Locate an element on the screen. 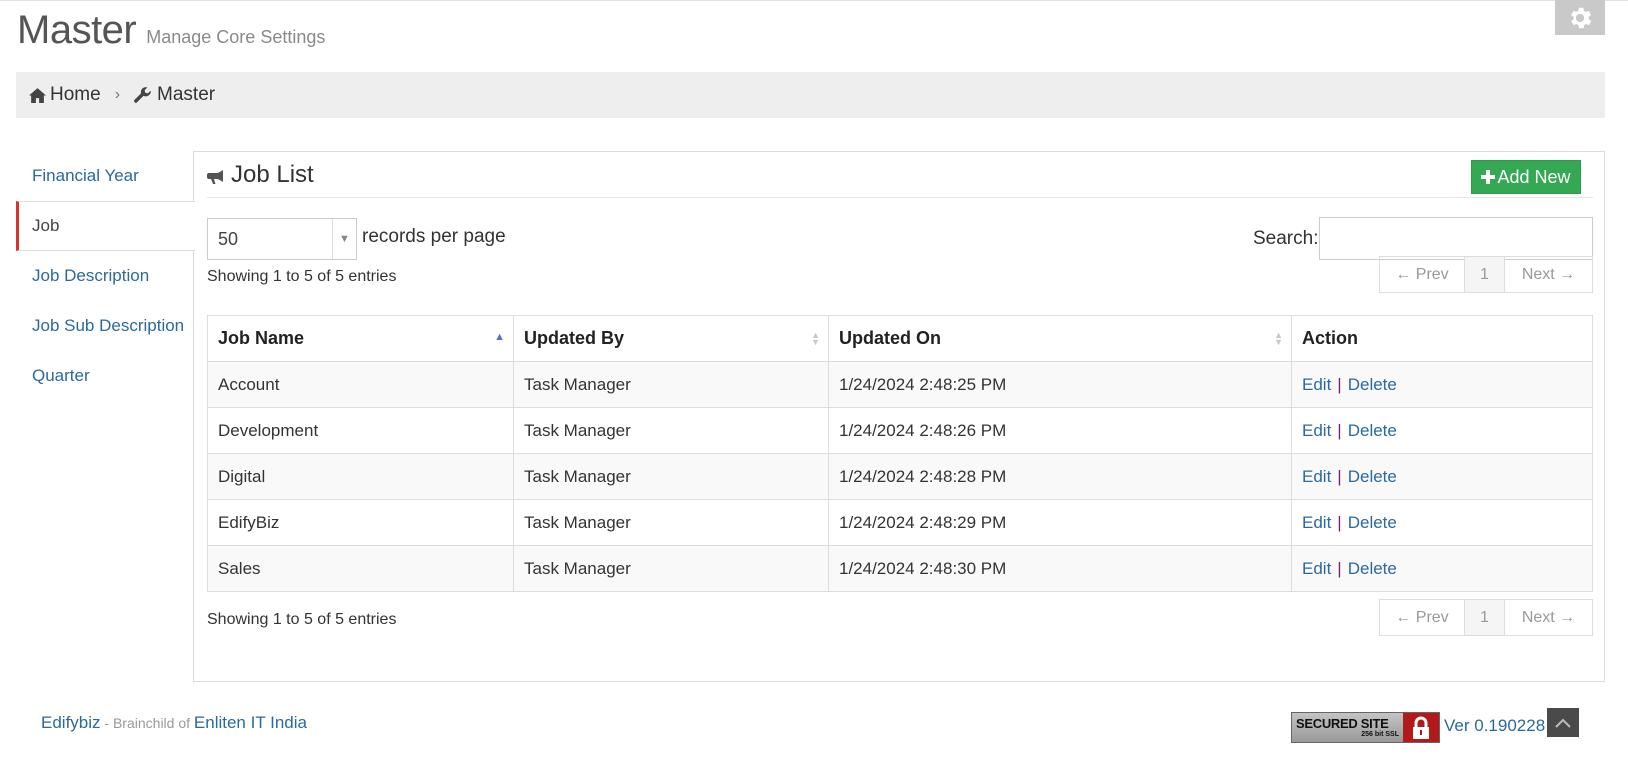  cell-job-name: Account is located at coordinates (360, 384).